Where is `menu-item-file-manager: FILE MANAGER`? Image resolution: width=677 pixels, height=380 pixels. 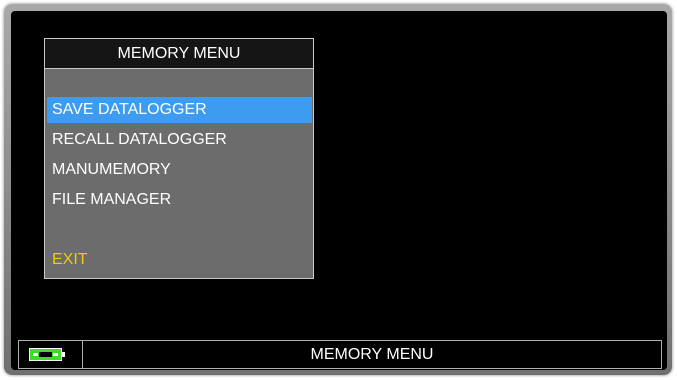
menu-item-file-manager: FILE MANAGER is located at coordinates (179, 200).